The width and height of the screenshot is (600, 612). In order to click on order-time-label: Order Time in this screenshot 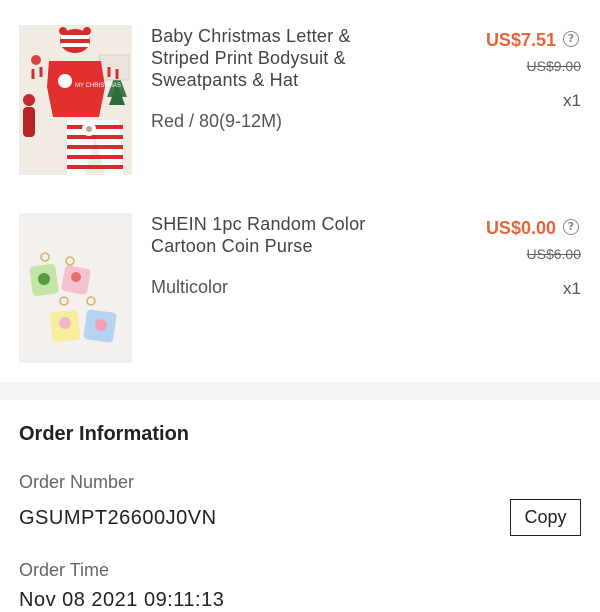, I will do `click(64, 570)`.